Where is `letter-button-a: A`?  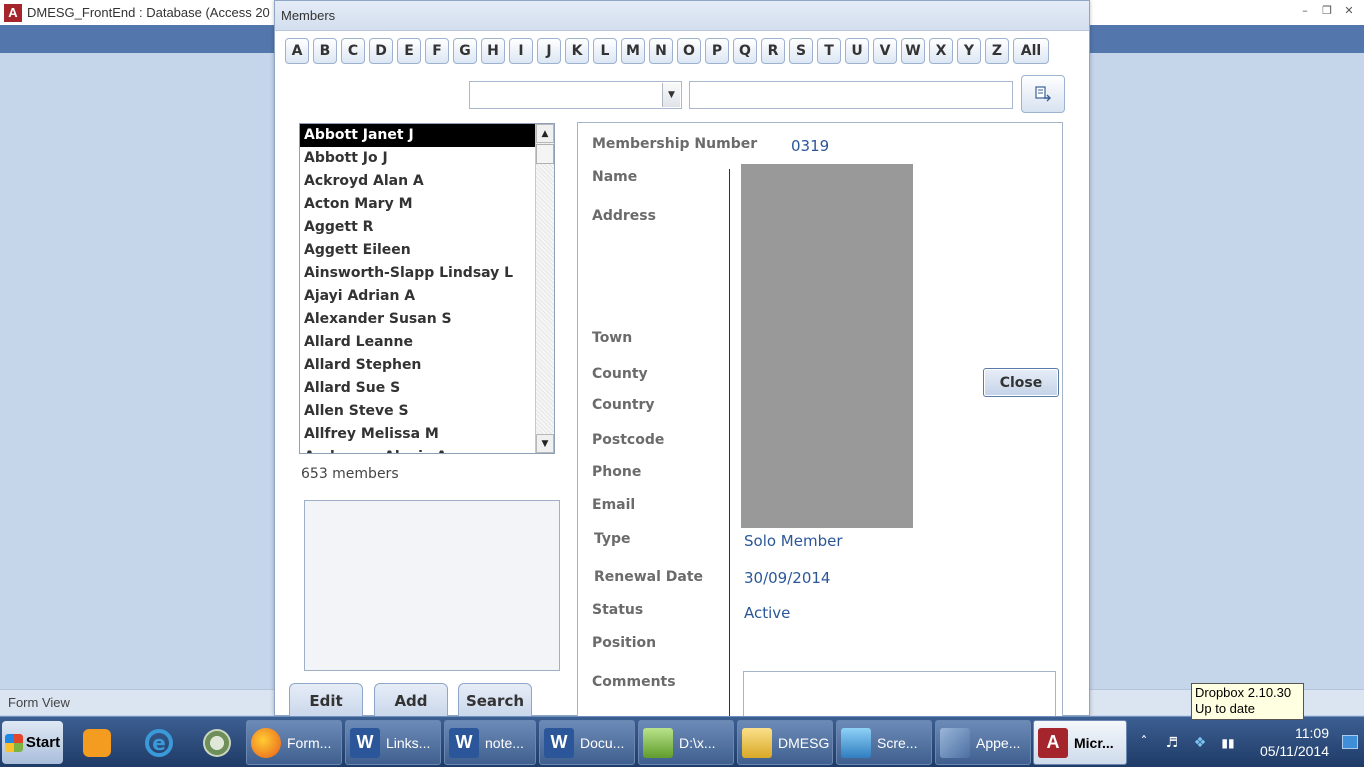
letter-button-a: A is located at coordinates (297, 51).